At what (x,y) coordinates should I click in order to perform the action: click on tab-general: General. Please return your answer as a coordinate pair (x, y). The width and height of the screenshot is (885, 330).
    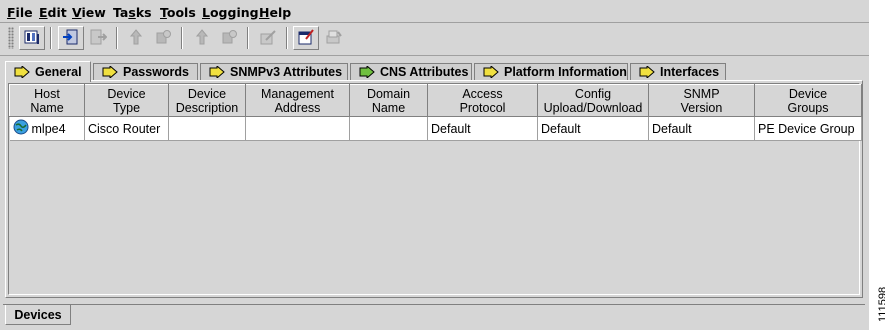
    Looking at the image, I should click on (48, 71).